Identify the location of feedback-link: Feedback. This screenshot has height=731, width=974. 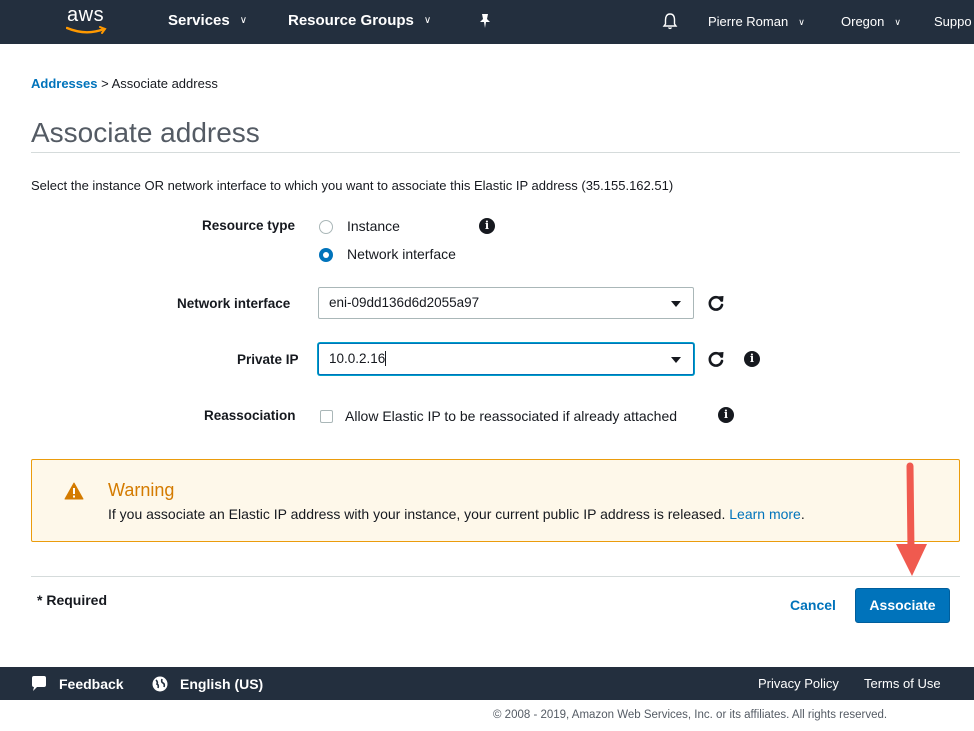
(91, 684).